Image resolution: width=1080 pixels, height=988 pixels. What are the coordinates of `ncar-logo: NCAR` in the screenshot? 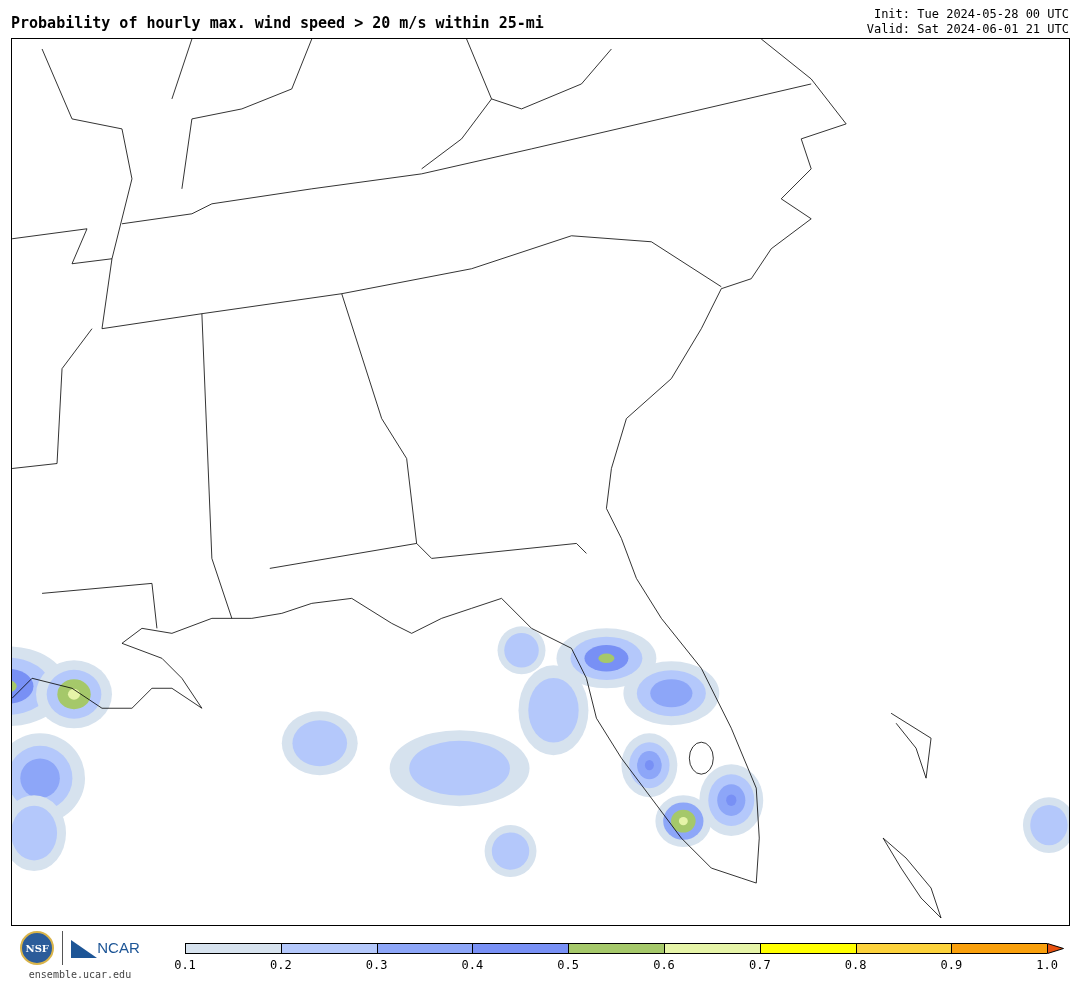 It's located at (118, 947).